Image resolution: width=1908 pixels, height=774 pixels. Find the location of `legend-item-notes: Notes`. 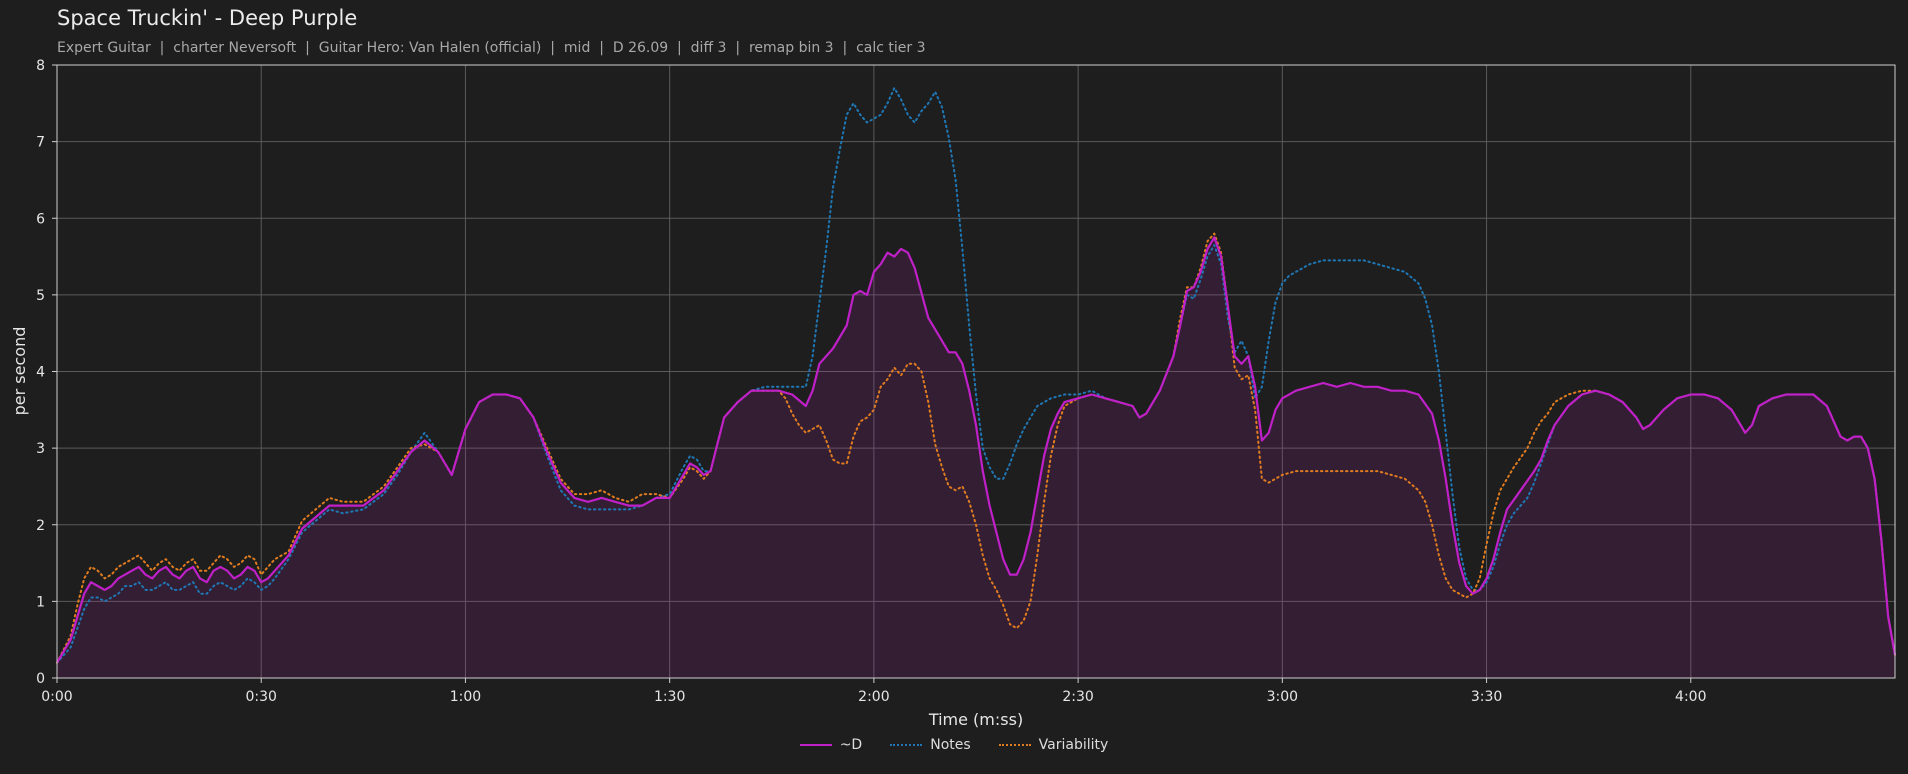

legend-item-notes: Notes is located at coordinates (930, 745).